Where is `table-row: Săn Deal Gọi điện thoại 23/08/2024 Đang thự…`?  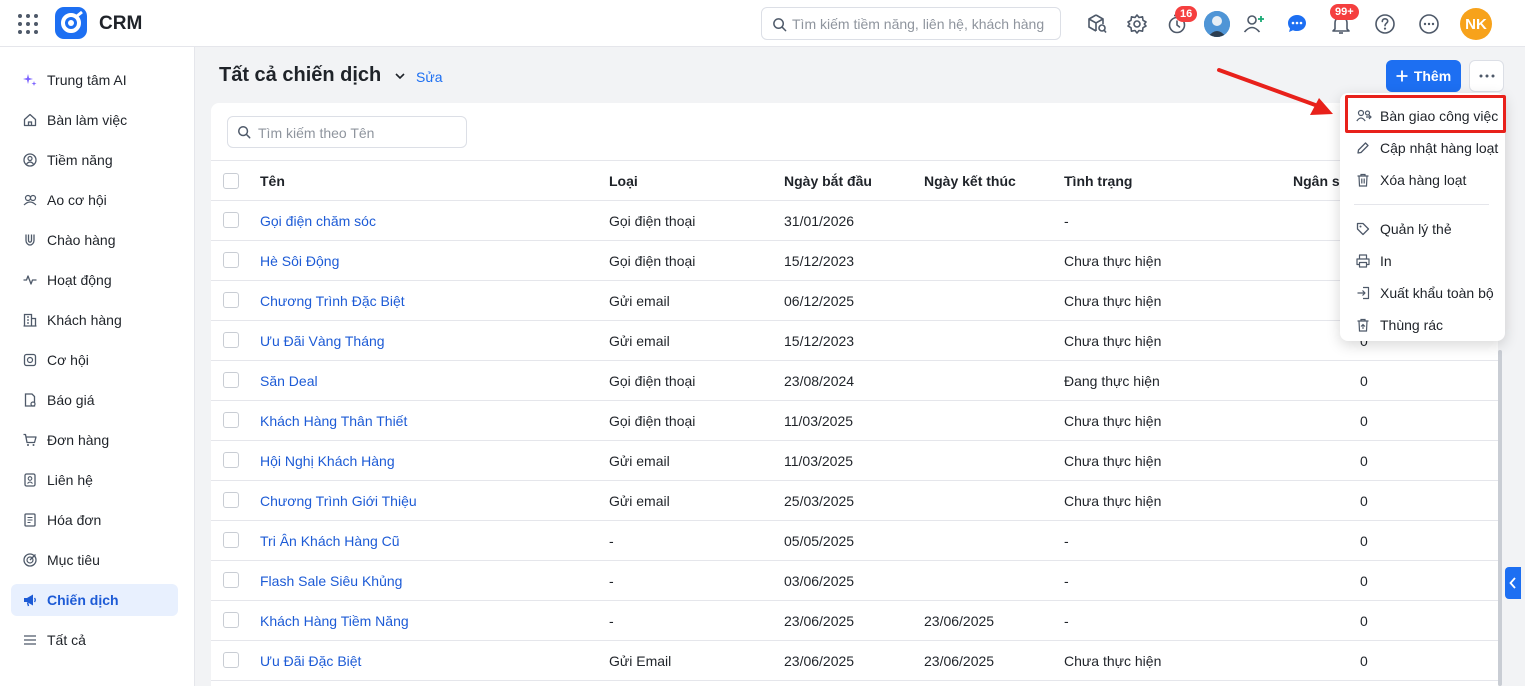 table-row: Săn Deal Gọi điện thoại 23/08/2024 Đang thự… is located at coordinates (854, 381).